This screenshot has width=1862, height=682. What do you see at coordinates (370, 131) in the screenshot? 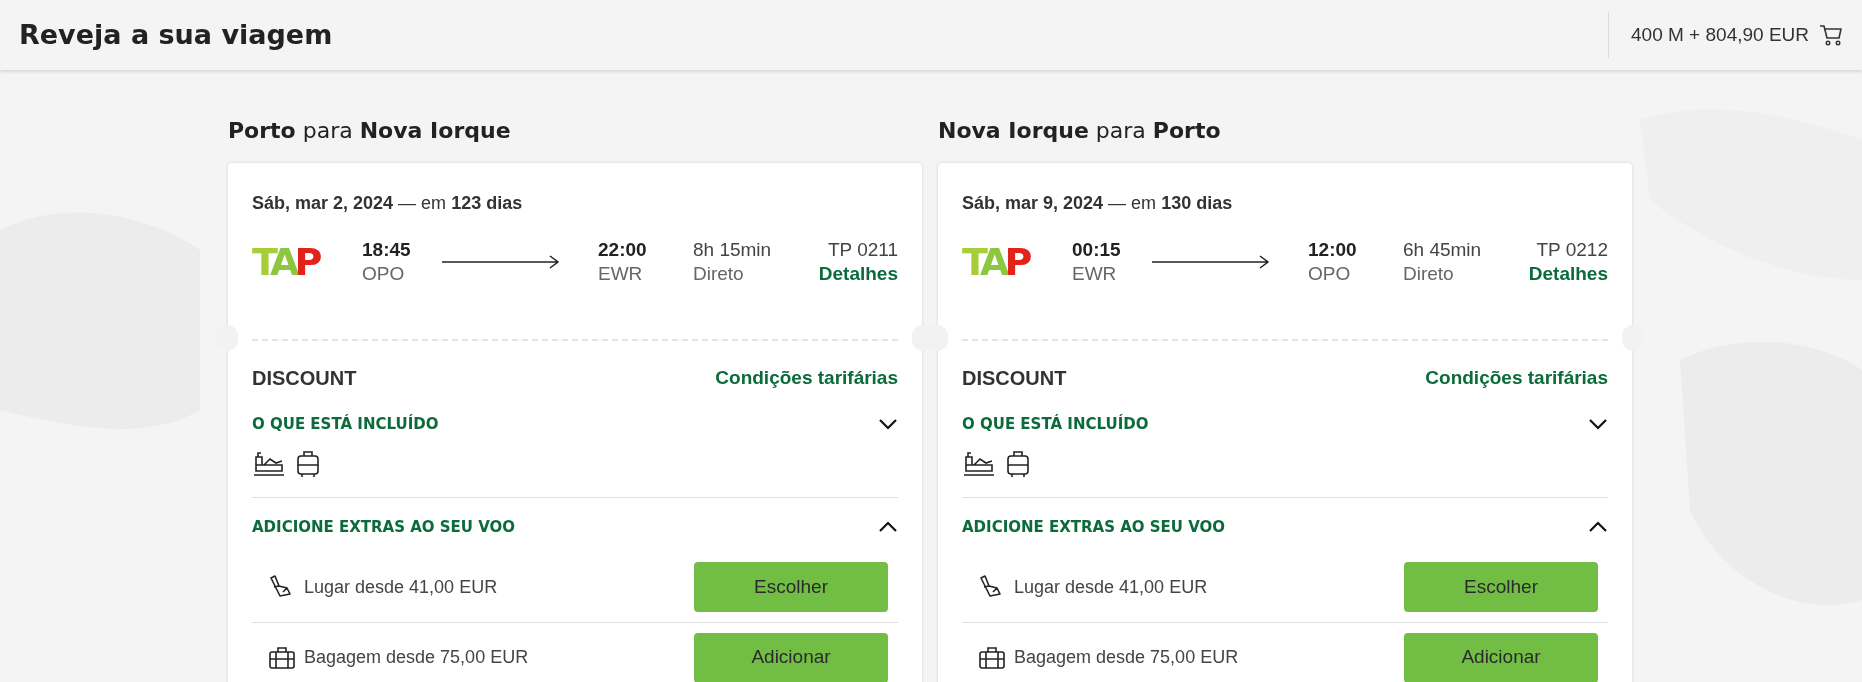
I see `route-heading: Porto para Nova Iorque` at bounding box center [370, 131].